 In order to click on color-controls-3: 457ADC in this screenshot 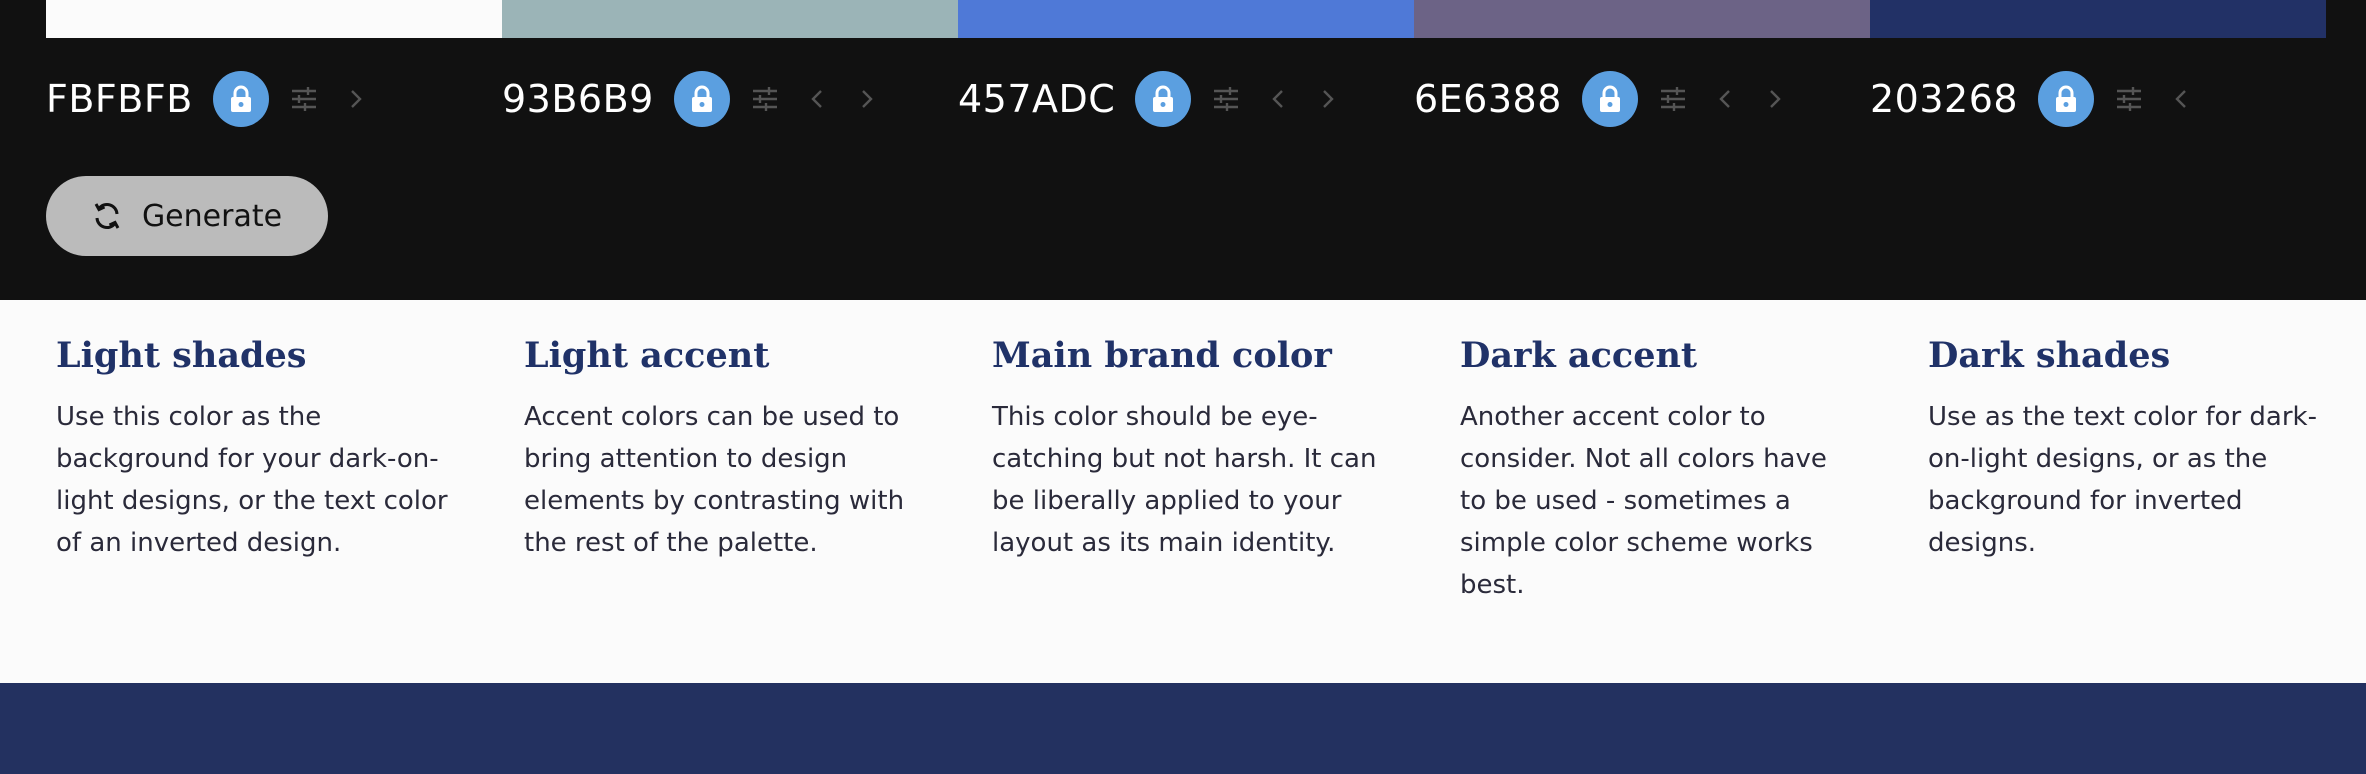, I will do `click(1150, 99)`.